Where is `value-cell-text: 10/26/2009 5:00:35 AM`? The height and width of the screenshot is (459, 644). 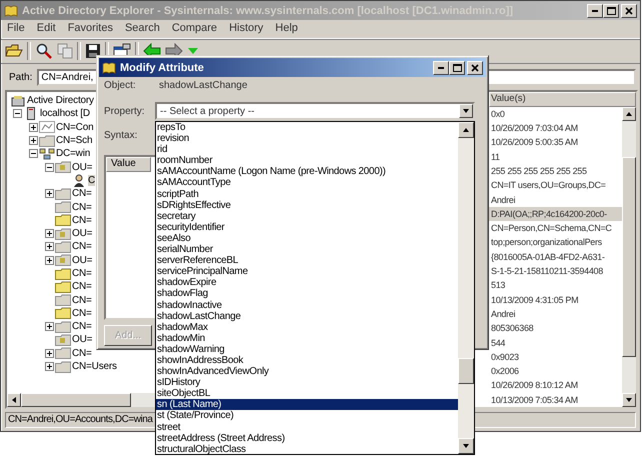 value-cell-text: 10/26/2009 5:00:35 AM is located at coordinates (534, 143).